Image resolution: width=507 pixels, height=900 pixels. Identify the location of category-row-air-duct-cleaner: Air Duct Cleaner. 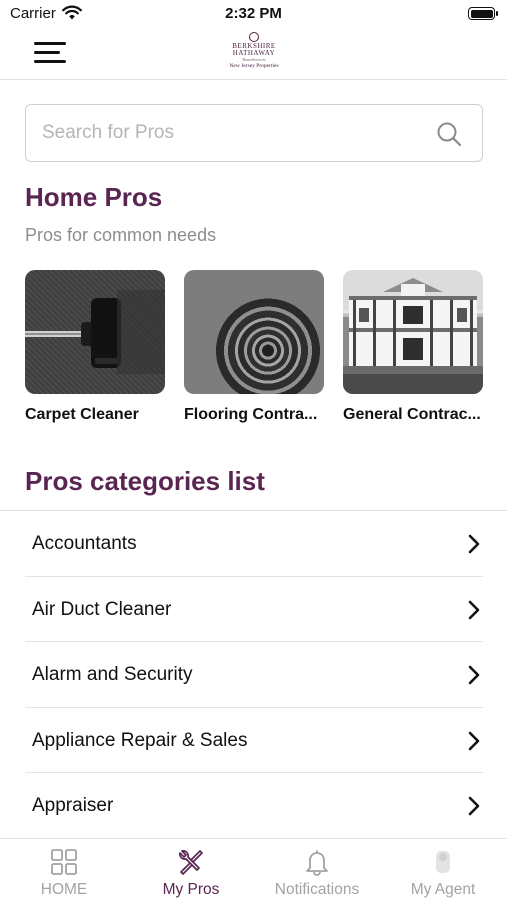
(254, 610).